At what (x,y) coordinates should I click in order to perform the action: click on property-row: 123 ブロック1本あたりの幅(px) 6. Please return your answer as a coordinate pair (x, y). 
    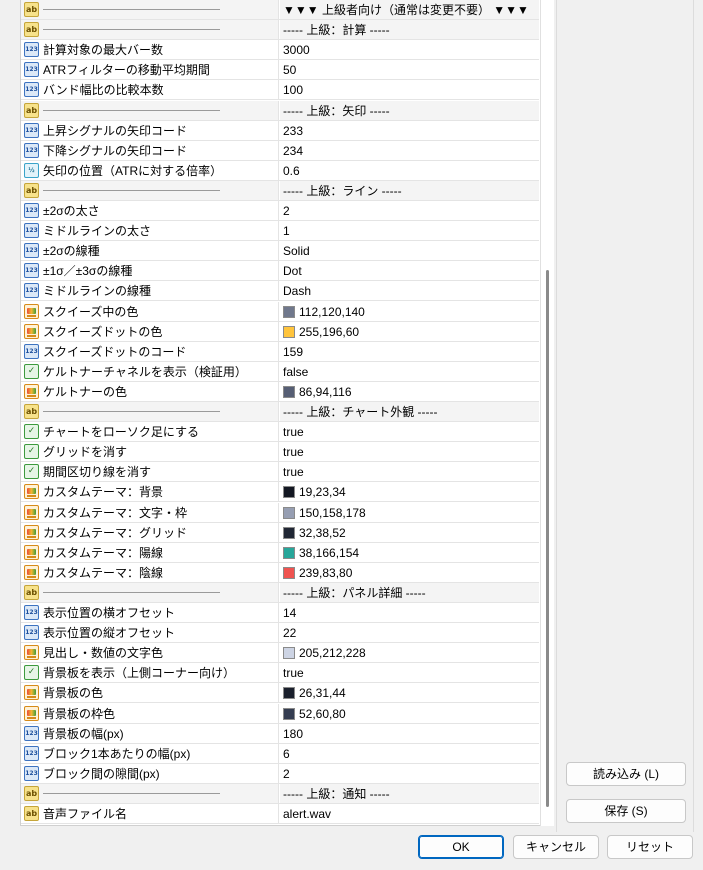
    Looking at the image, I should click on (280, 753).